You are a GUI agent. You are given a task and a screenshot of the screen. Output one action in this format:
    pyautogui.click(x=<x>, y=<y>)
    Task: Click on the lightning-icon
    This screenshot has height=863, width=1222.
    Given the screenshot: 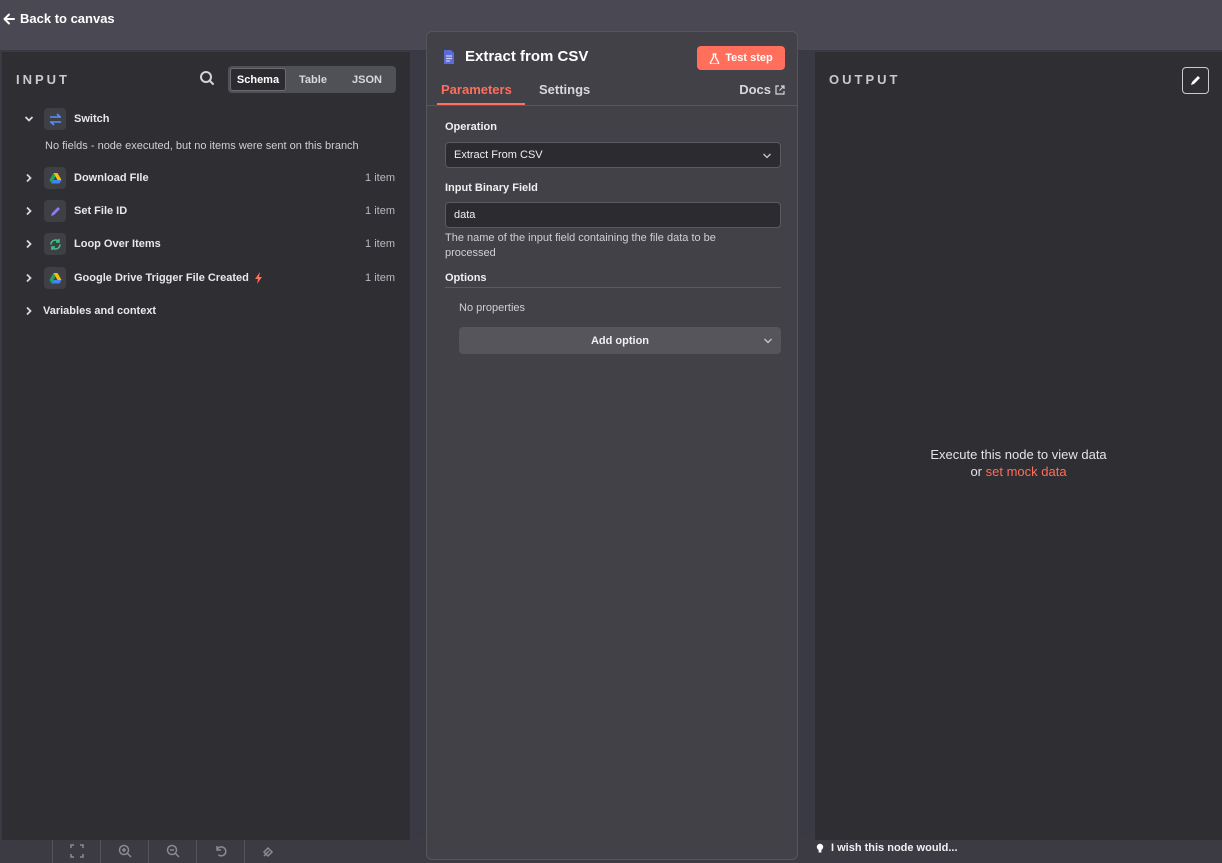 What is the action you would take?
    pyautogui.click(x=258, y=278)
    